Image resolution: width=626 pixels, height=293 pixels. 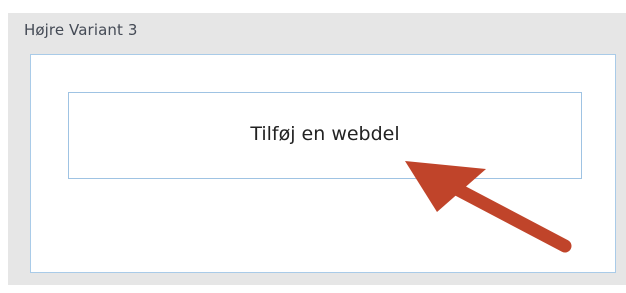 I want to click on add-webpart-label: Tilføj en webdel, so click(x=325, y=133).